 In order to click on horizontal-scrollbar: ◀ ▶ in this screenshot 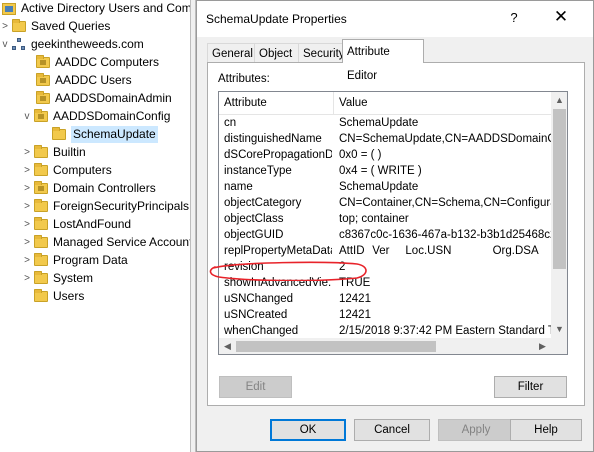, I will do `click(385, 346)`.